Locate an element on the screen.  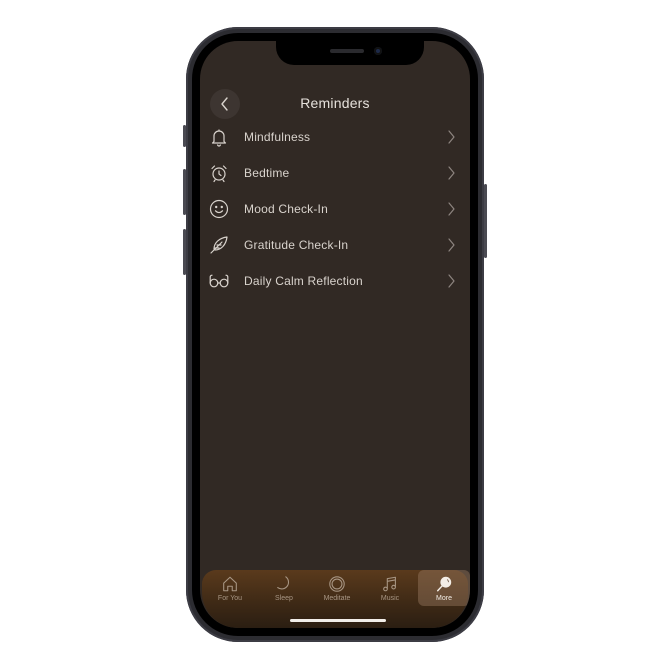
tab-label: Meditate is located at coordinates (337, 598).